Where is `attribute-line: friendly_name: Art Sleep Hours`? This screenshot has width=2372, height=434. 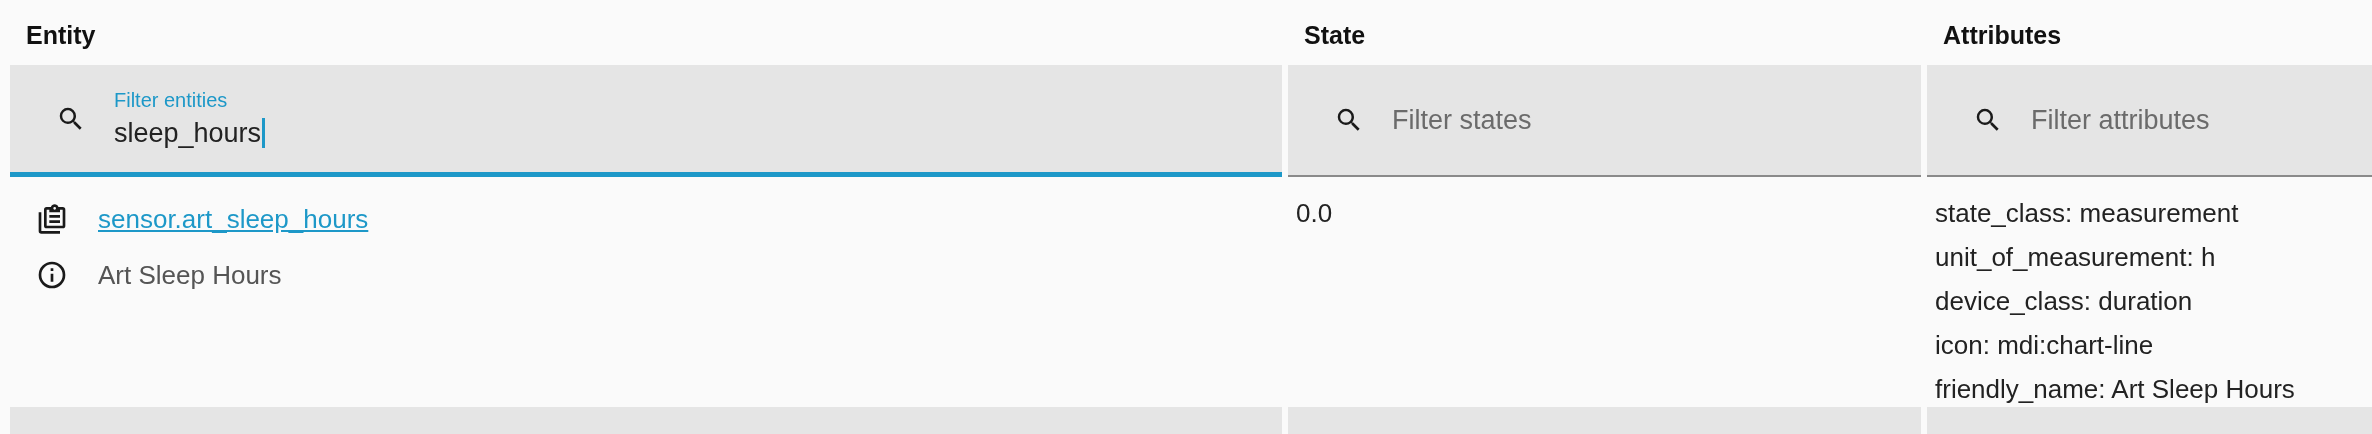 attribute-line: friendly_name: Art Sleep Hours is located at coordinates (2115, 389).